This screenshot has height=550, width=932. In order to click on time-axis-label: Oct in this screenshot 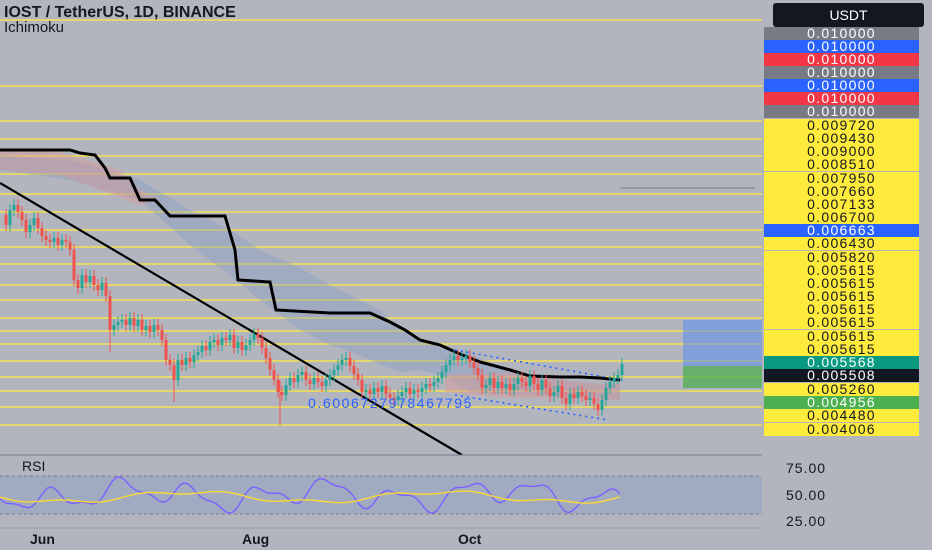, I will do `click(470, 539)`.